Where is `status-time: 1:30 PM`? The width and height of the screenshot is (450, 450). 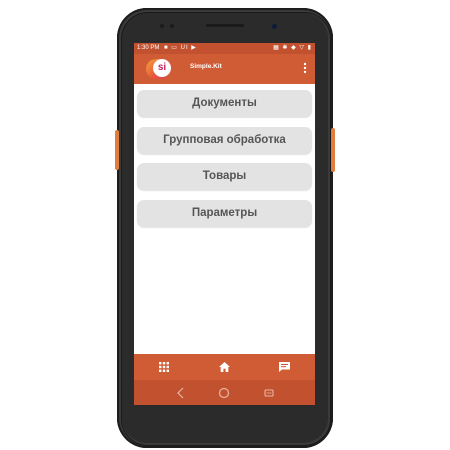 status-time: 1:30 PM is located at coordinates (148, 48).